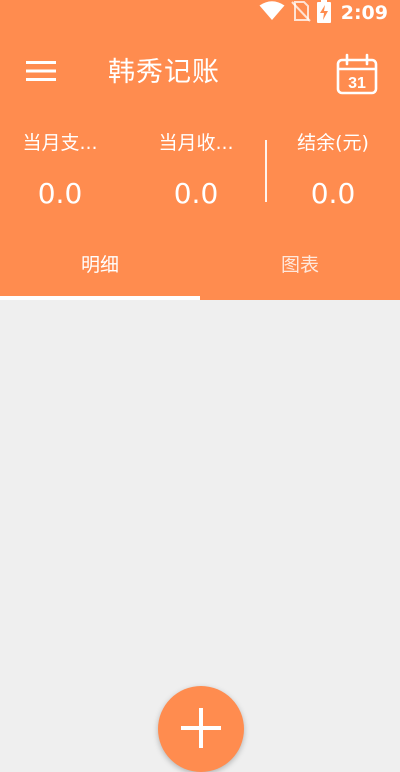 This screenshot has height=772, width=400. What do you see at coordinates (333, 143) in the screenshot?
I see `balance-label: 结余(元)` at bounding box center [333, 143].